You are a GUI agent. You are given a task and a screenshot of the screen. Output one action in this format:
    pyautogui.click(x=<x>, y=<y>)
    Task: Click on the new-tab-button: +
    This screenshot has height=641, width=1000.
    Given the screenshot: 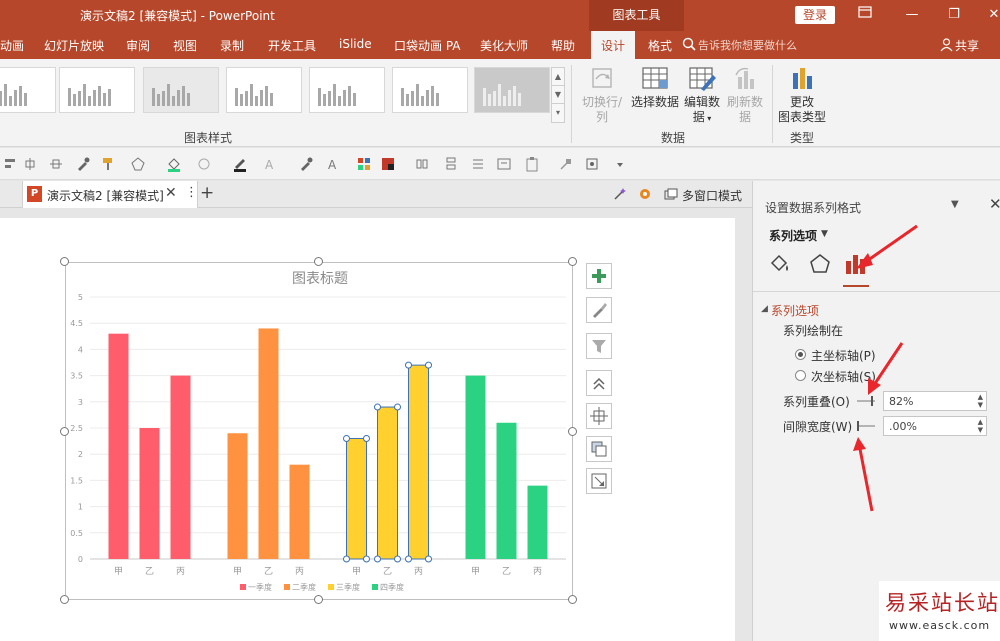 What is the action you would take?
    pyautogui.click(x=207, y=193)
    